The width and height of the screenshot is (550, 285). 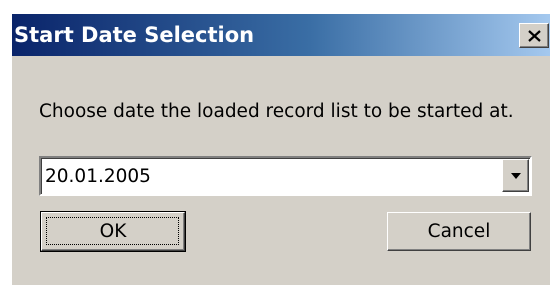 I want to click on start-date-value: 20.01.2005, so click(x=98, y=177).